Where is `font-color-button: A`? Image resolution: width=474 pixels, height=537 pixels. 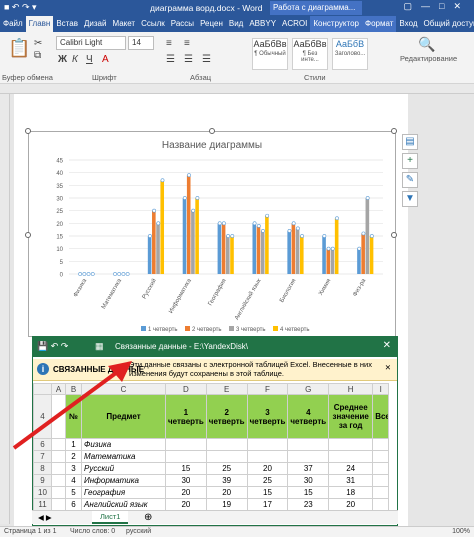 font-color-button: A is located at coordinates (105, 59).